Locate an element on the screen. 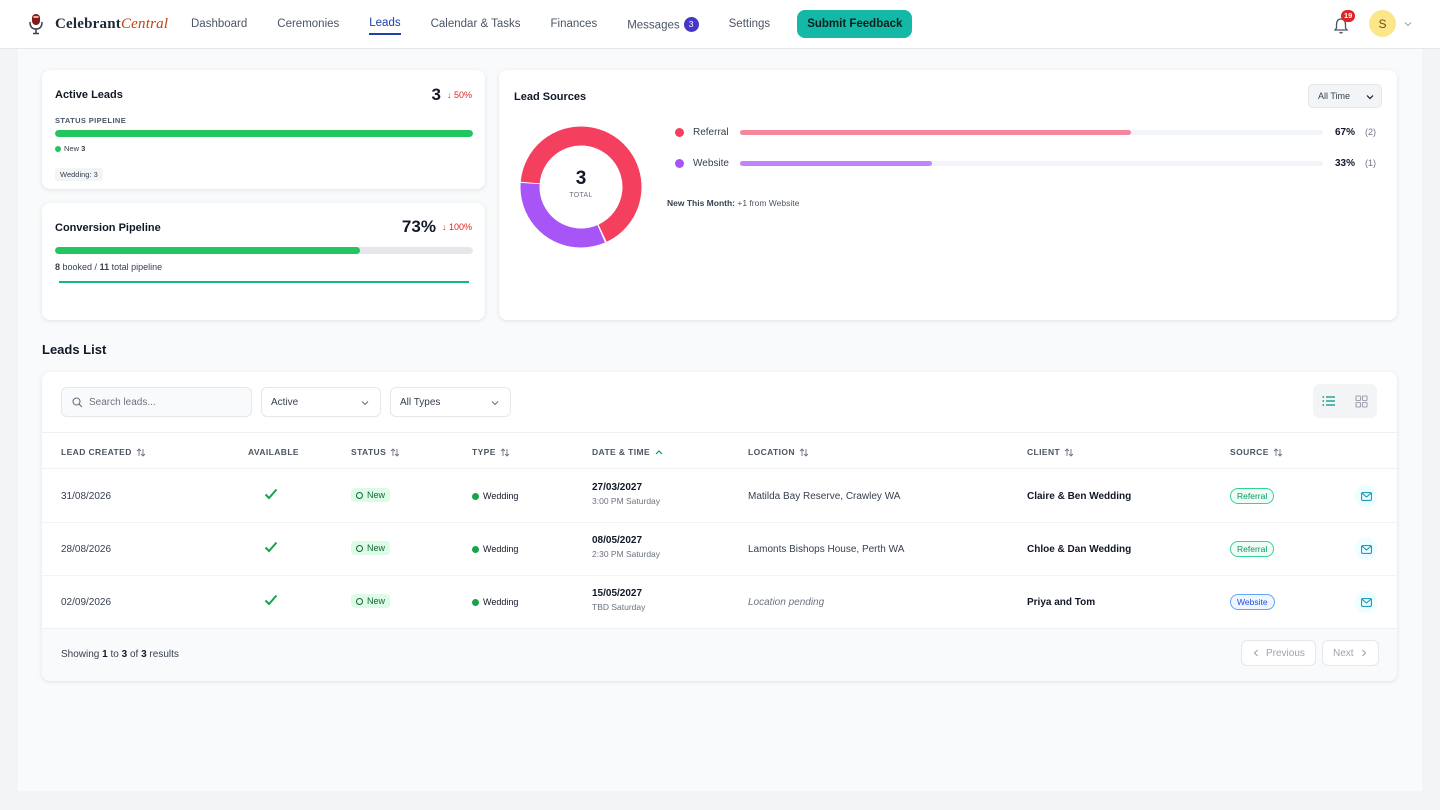 The image size is (1440, 810). status-pipeline-fill is located at coordinates (264, 133).